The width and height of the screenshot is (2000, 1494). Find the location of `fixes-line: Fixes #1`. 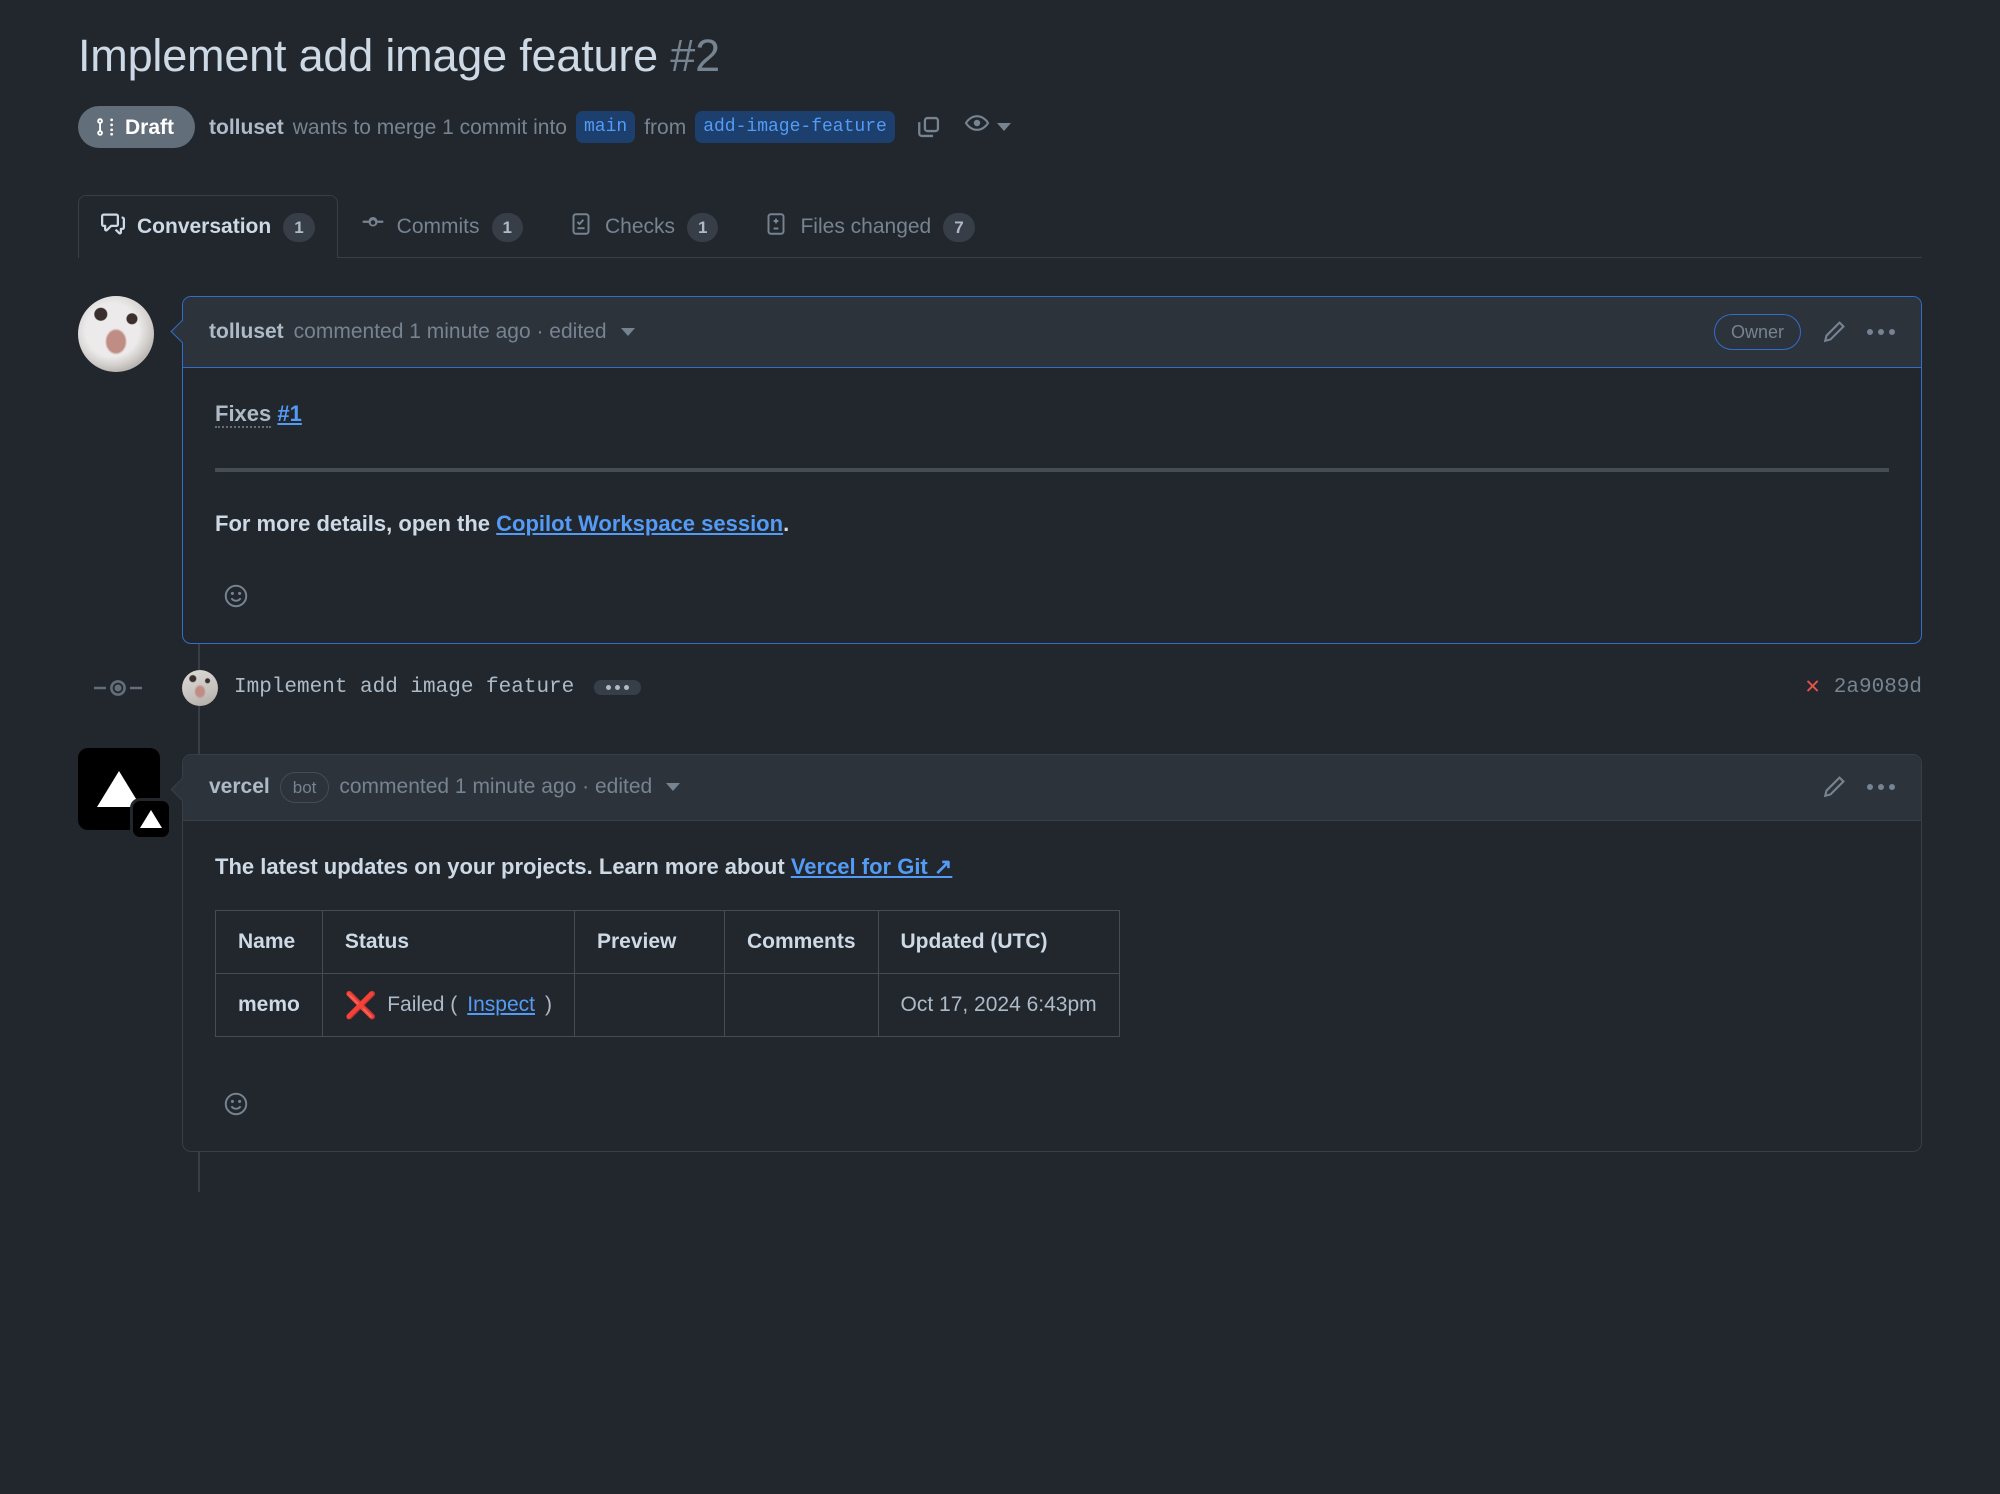

fixes-line: Fixes #1 is located at coordinates (1052, 413).